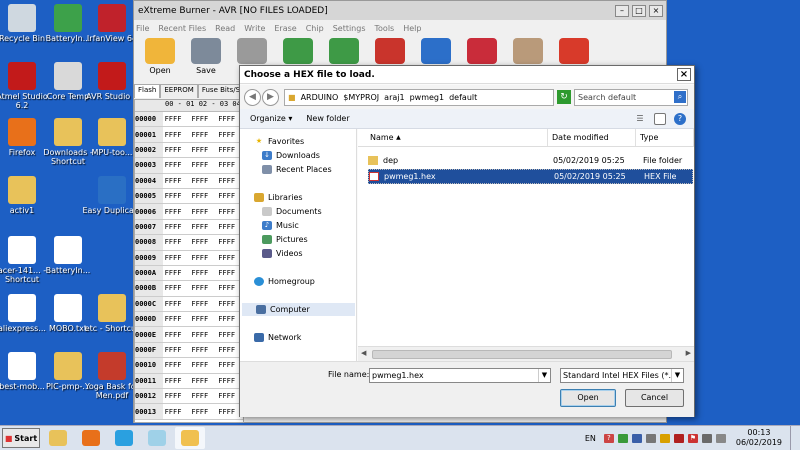  What do you see at coordinates (564, 97) in the screenshot?
I see `refresh-icon: ↻` at bounding box center [564, 97].